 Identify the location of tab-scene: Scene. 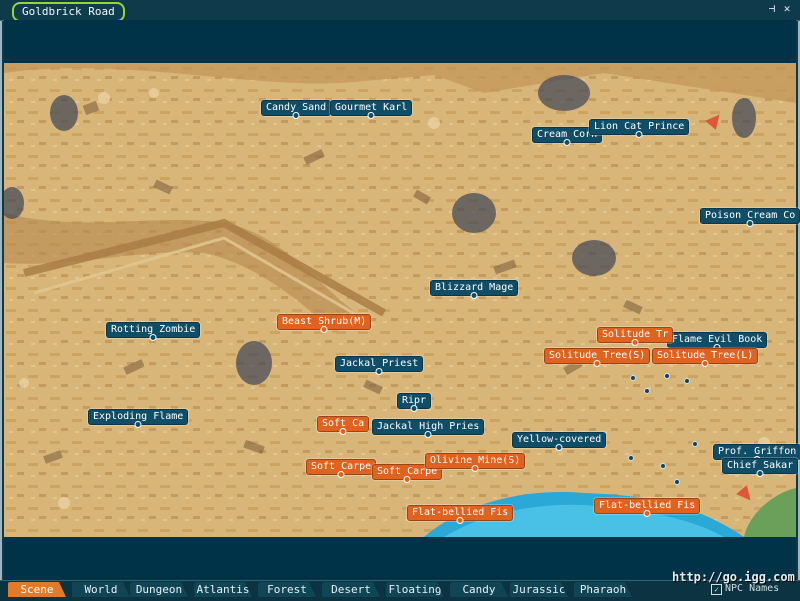
(37, 589).